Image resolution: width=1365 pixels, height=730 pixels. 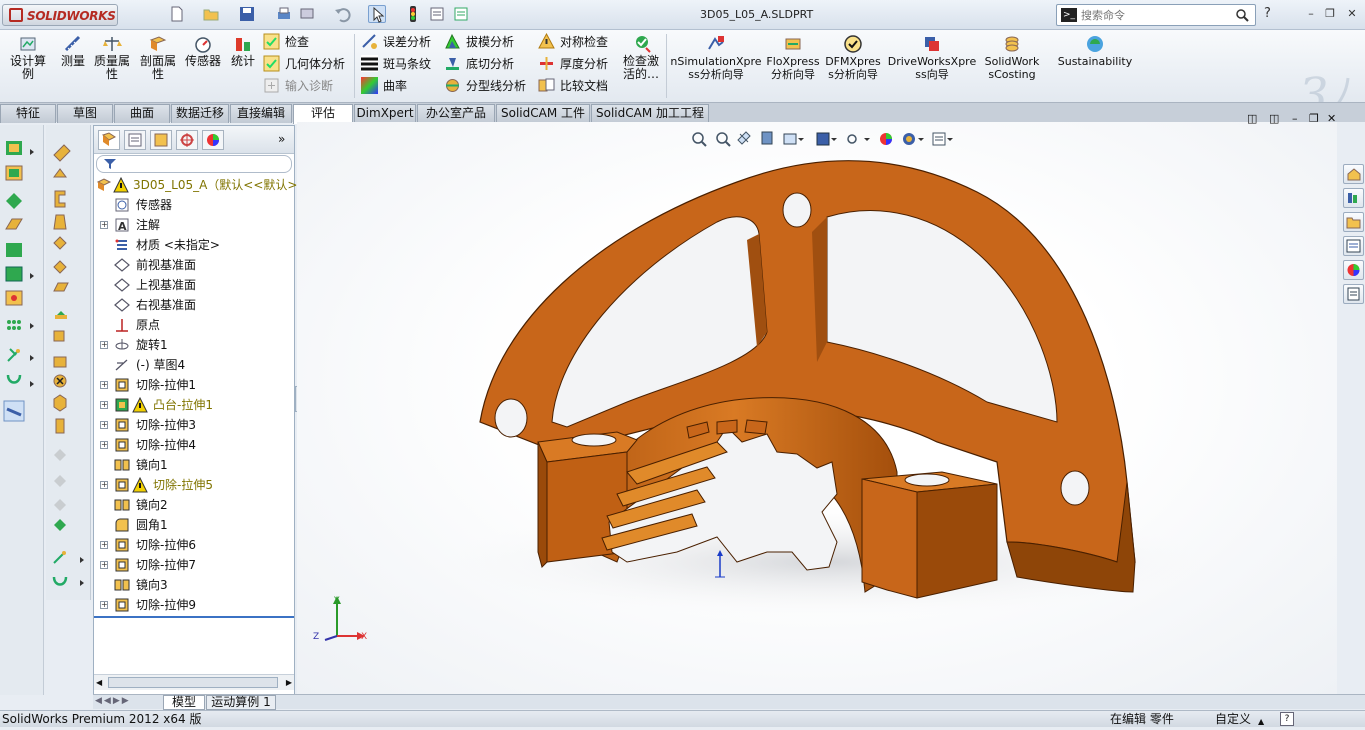 What do you see at coordinates (281, 139) in the screenshot?
I see `expand-panel-chevron-icon: »` at bounding box center [281, 139].